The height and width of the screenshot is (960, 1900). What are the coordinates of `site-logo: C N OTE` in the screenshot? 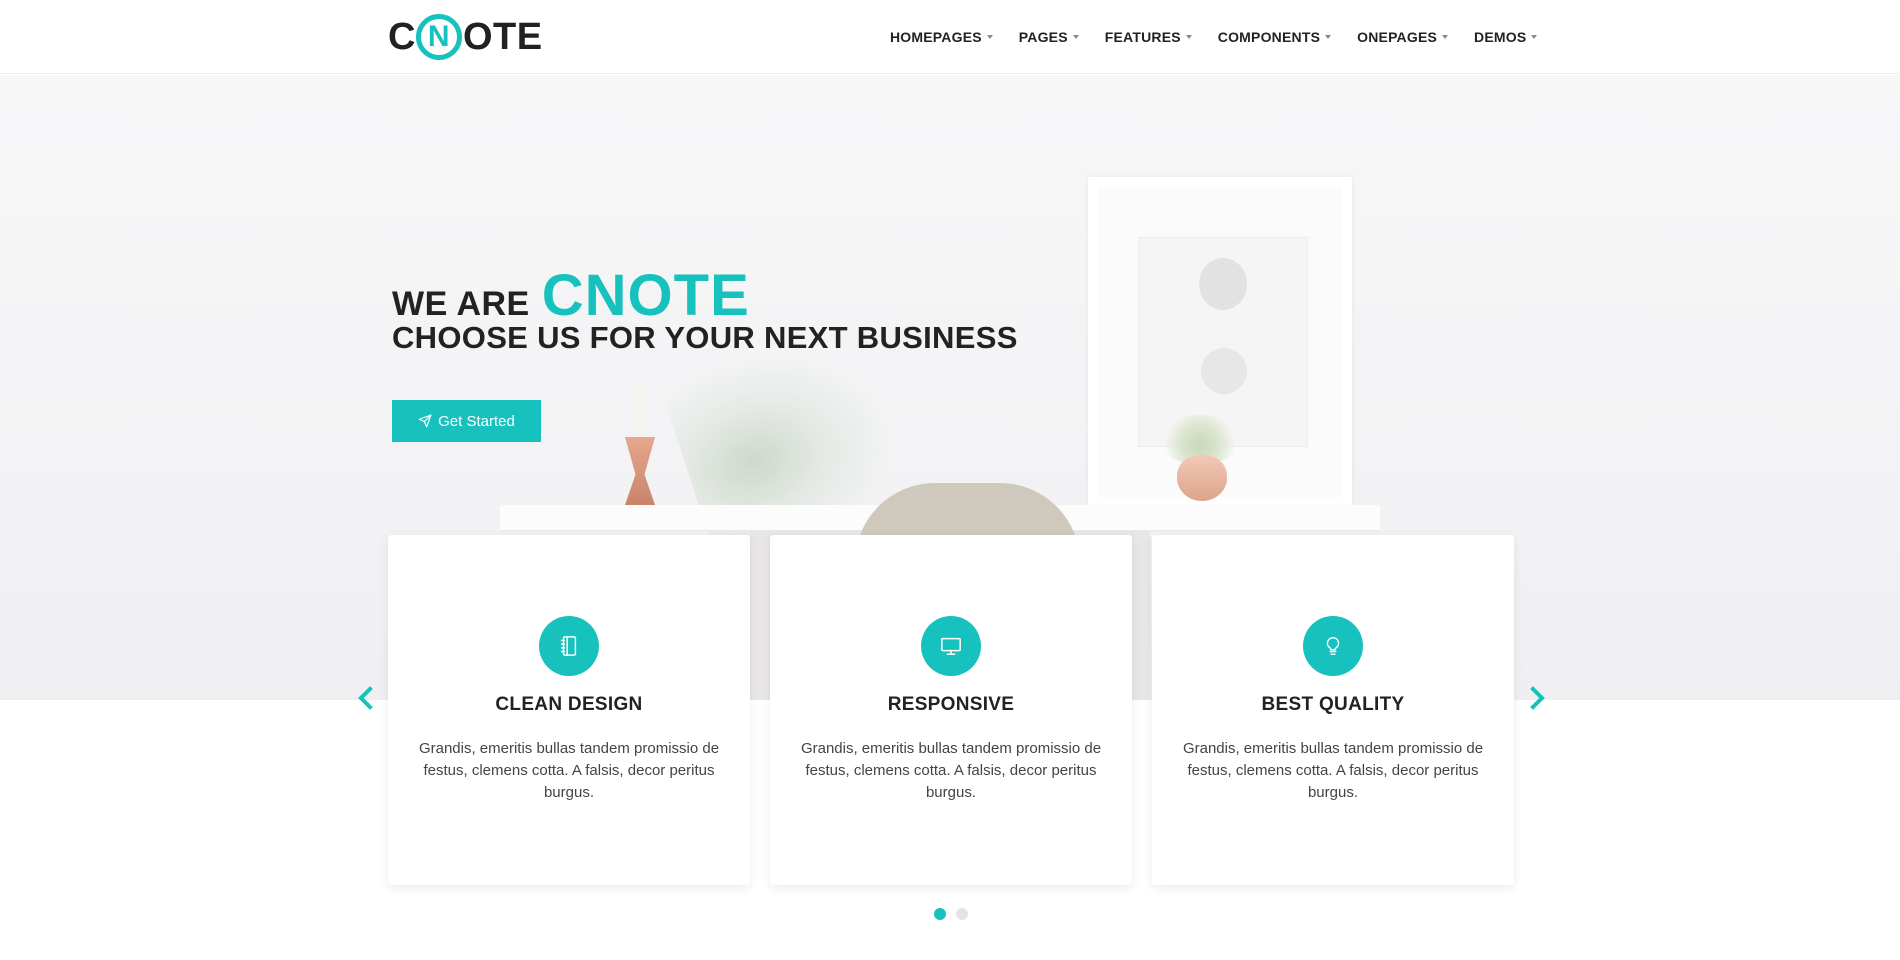 It's located at (465, 37).